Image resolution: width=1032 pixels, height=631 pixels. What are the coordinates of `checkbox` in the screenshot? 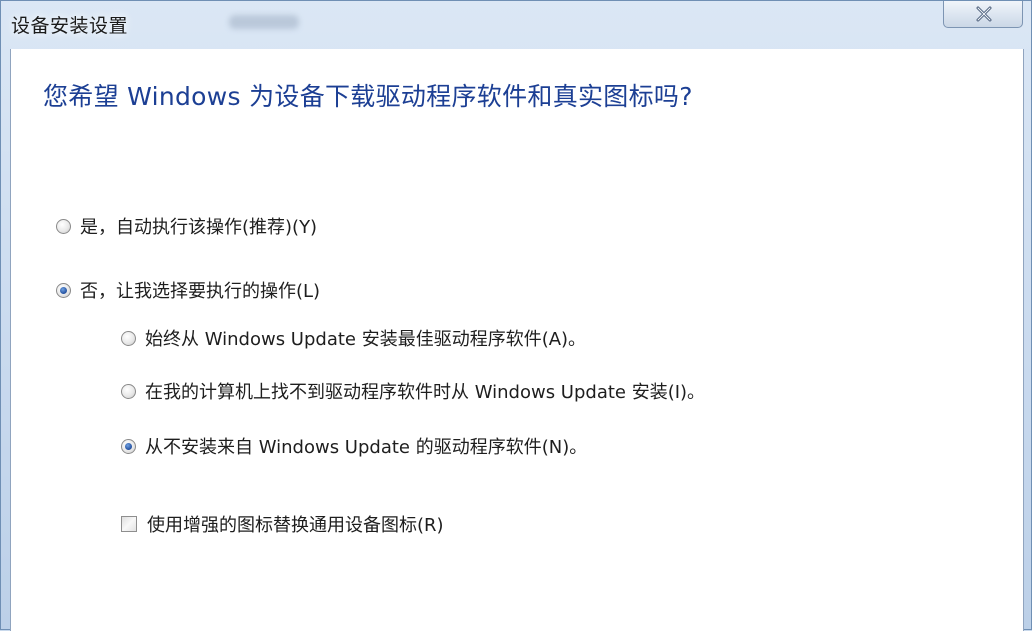 It's located at (129, 524).